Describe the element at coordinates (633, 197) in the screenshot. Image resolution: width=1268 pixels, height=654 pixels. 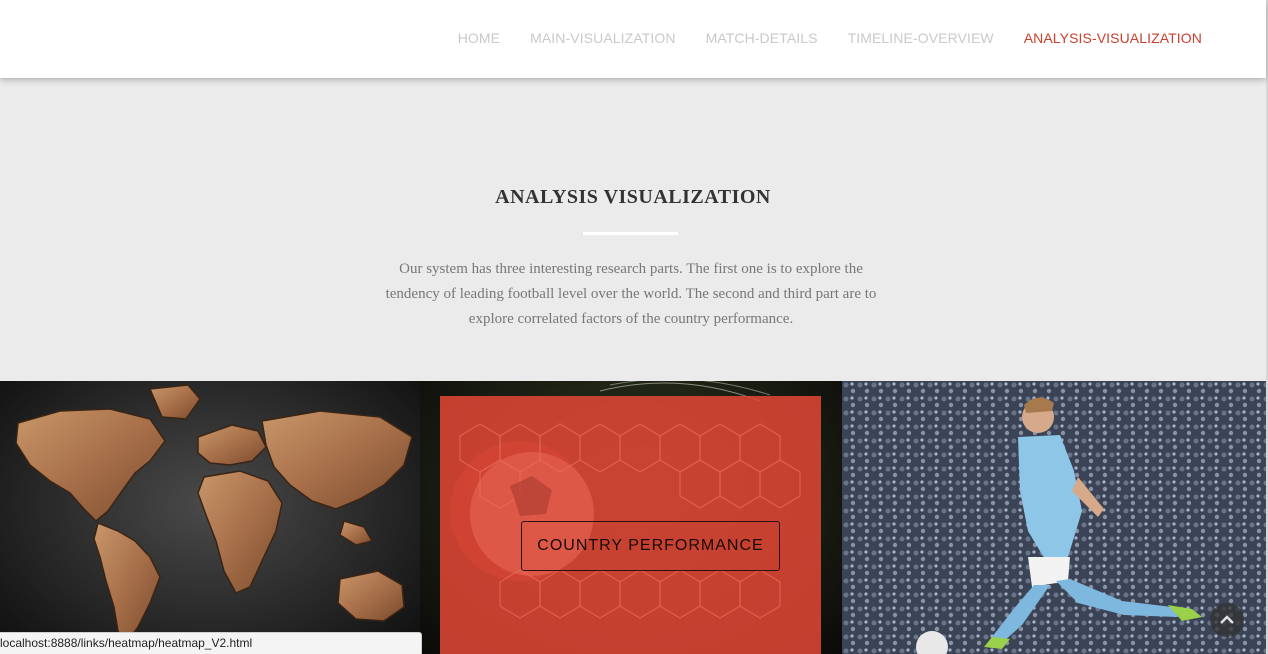
I see `section-title: ANALYSIS VISUALIZATION` at that location.